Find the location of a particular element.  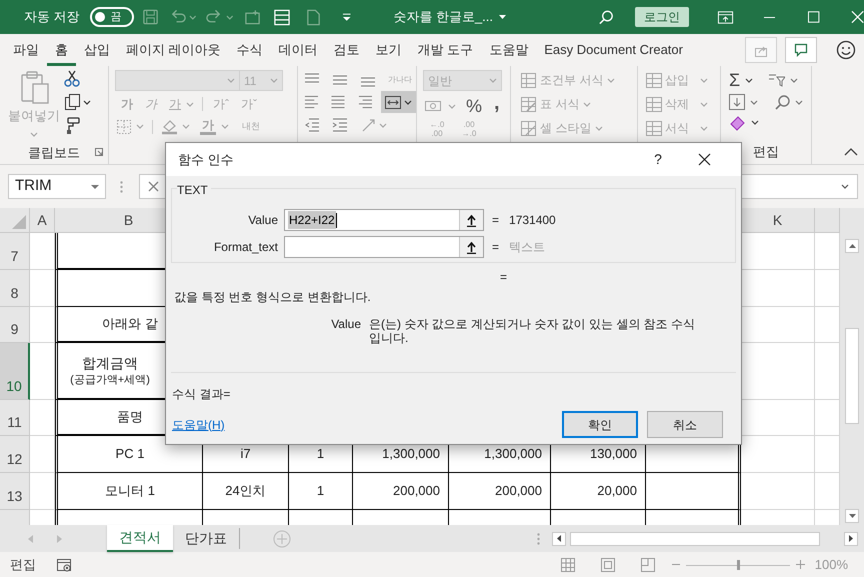

function-description: 값을 특정 번호 형식으로 변환합니다. is located at coordinates (273, 297).